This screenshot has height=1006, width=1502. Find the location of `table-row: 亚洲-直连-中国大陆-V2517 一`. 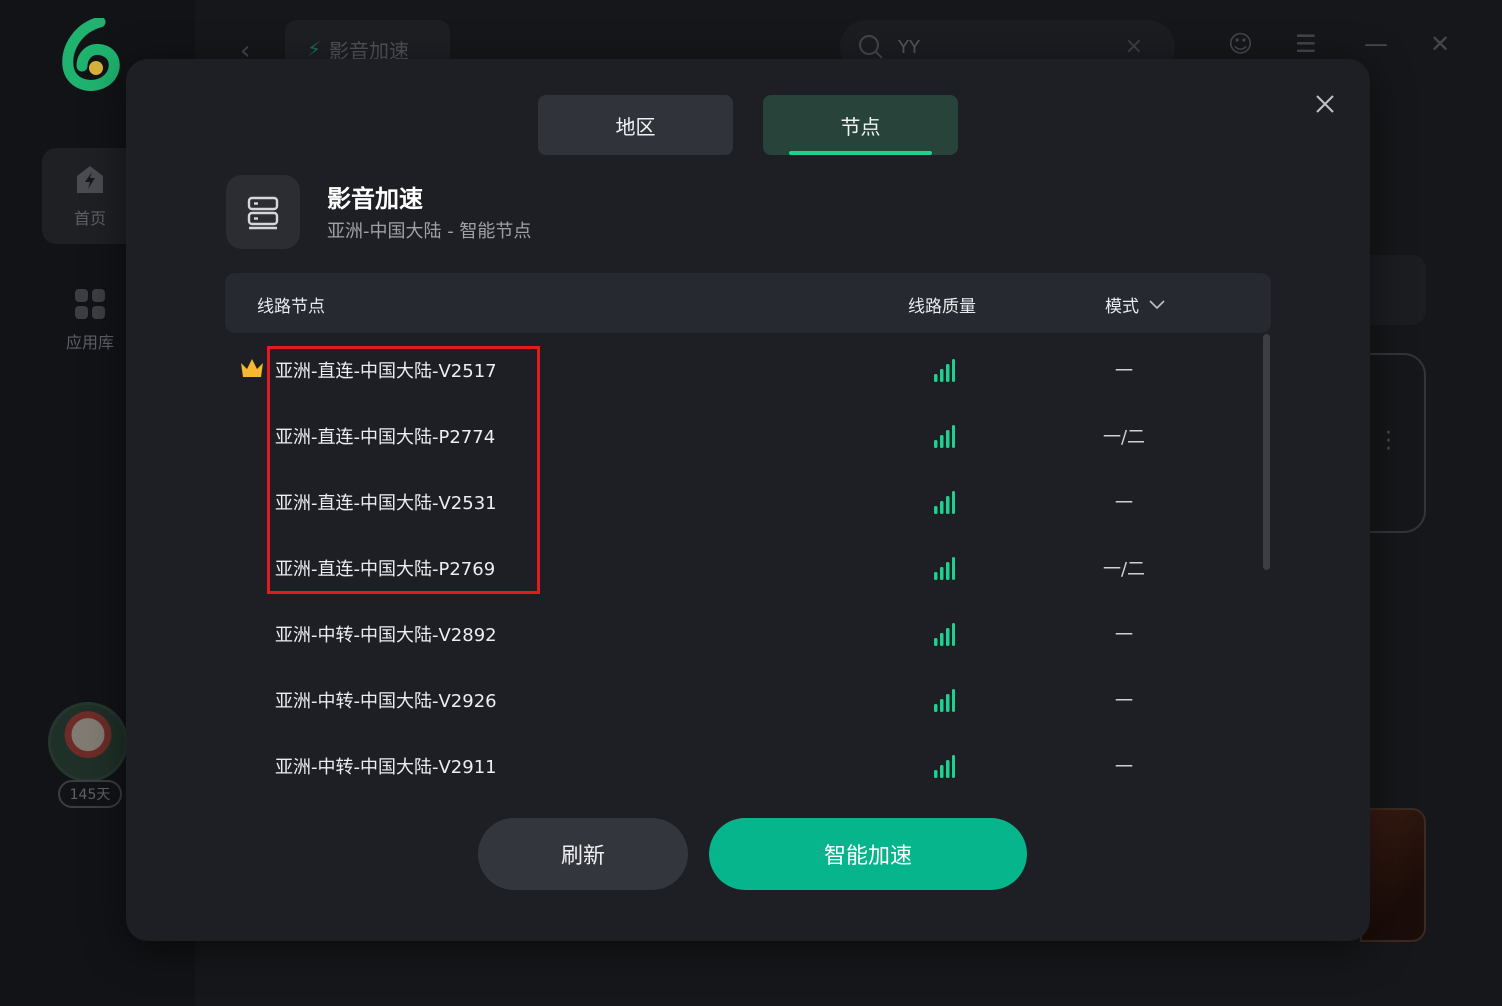

table-row: 亚洲-直连-中国大陆-V2517 一 is located at coordinates (745, 370).